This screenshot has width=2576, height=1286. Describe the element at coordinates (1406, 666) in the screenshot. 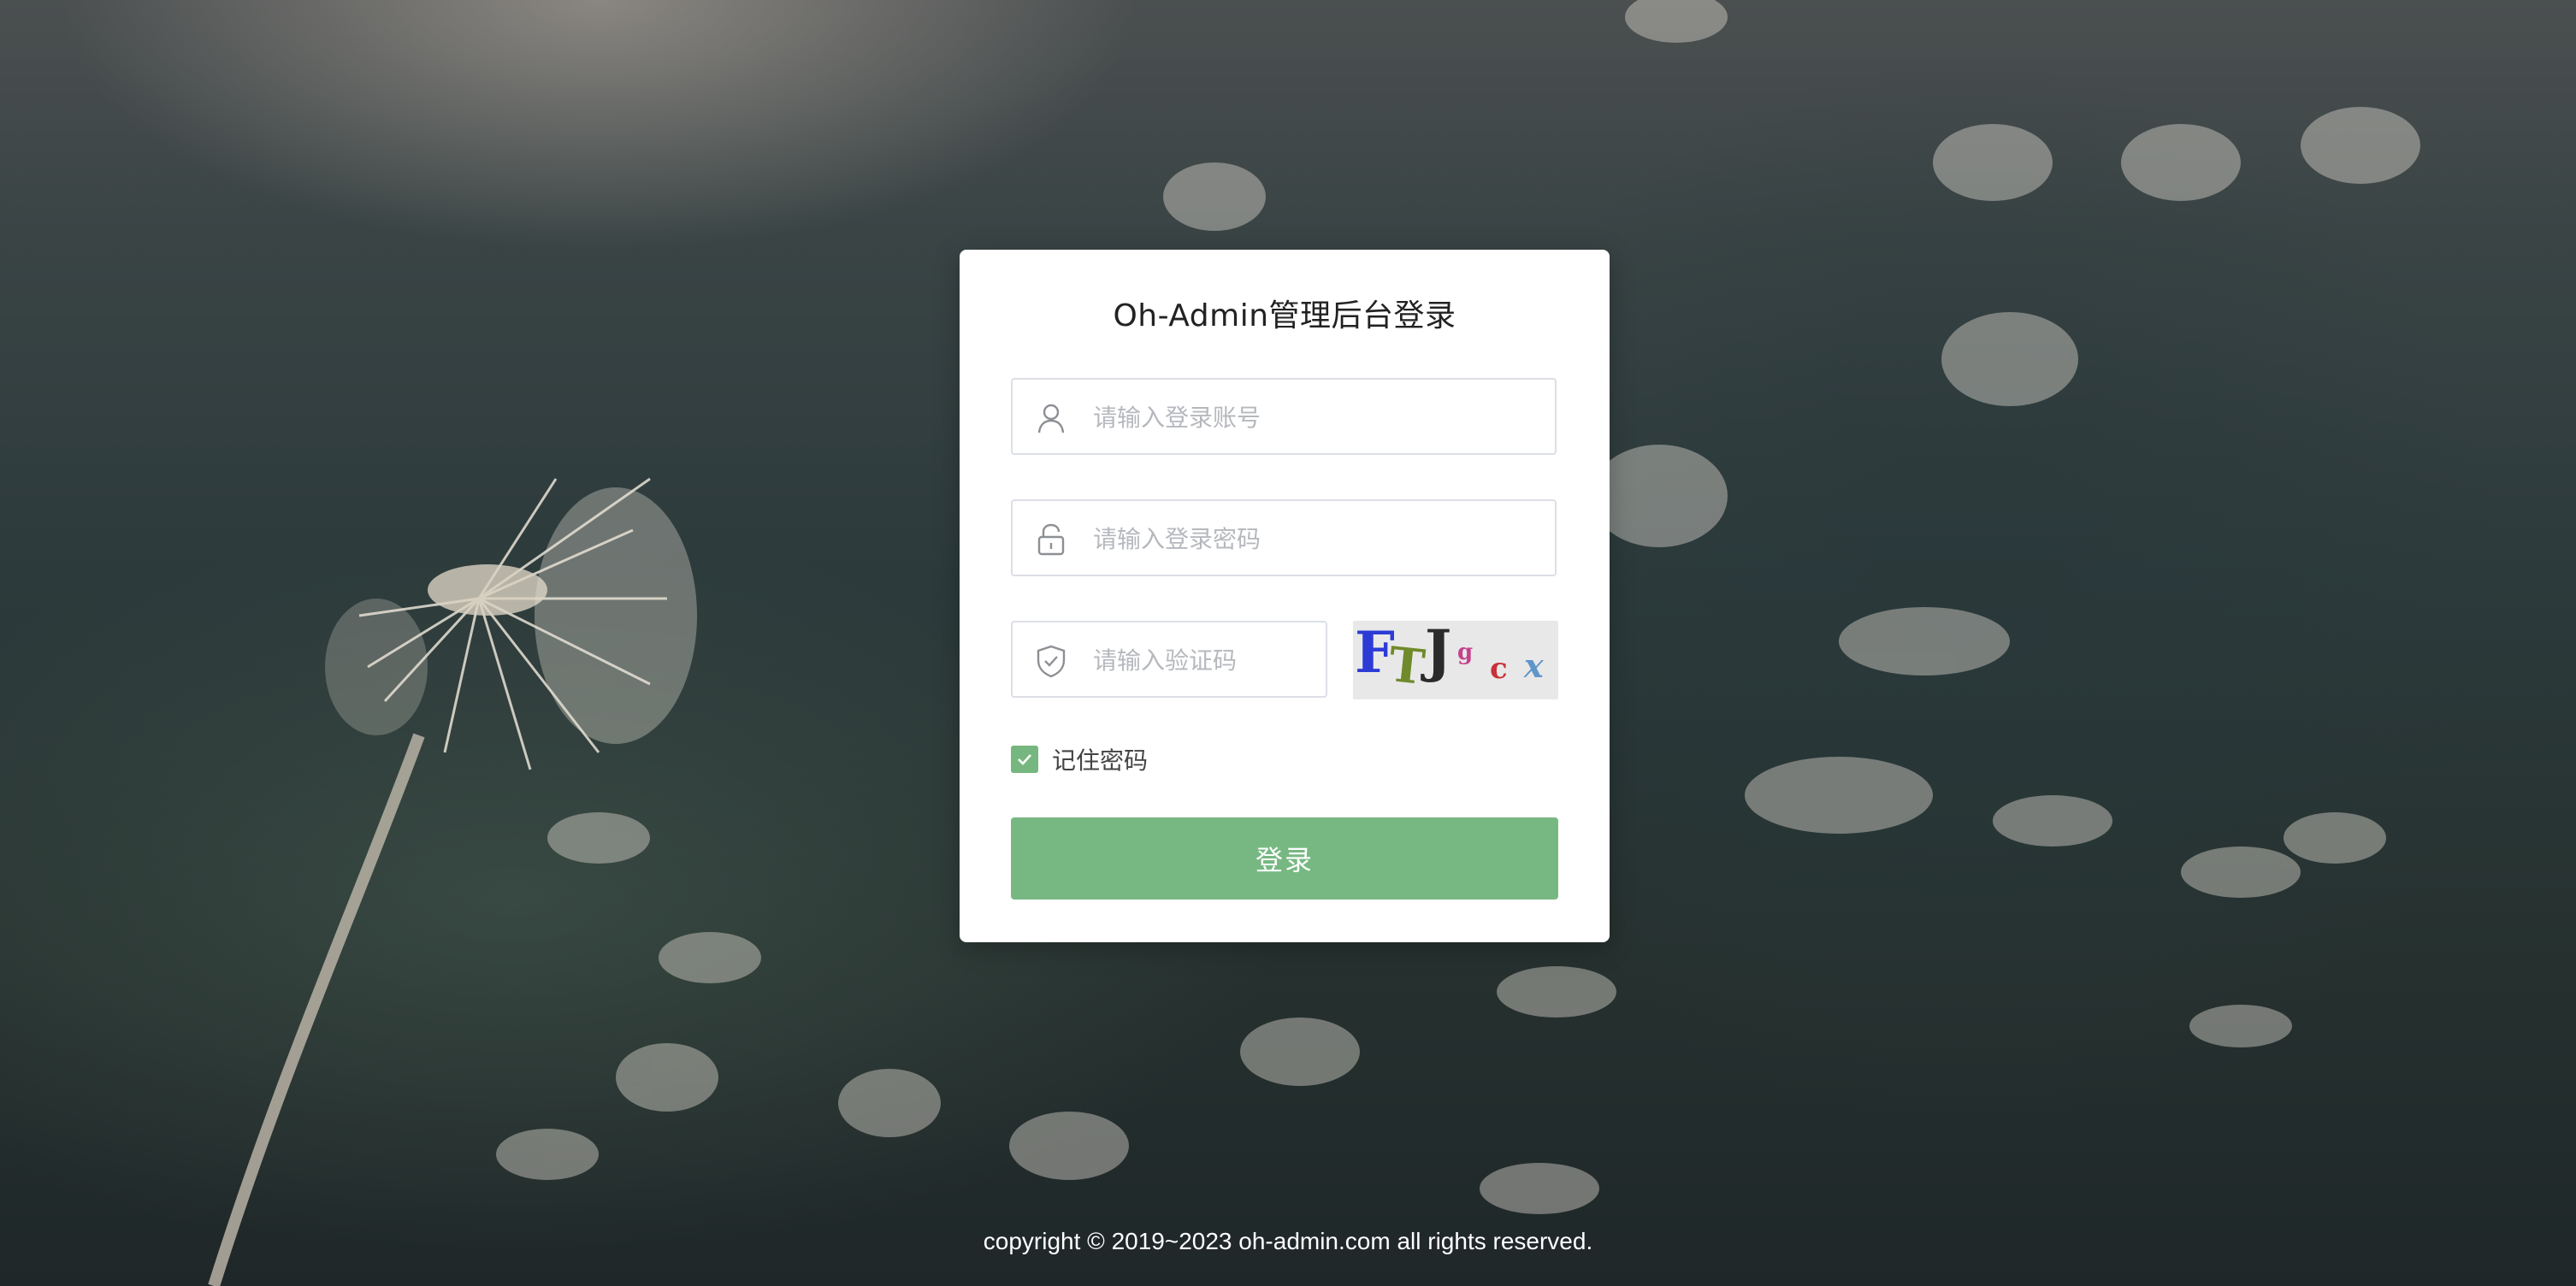

I see `captcha-char: T` at that location.